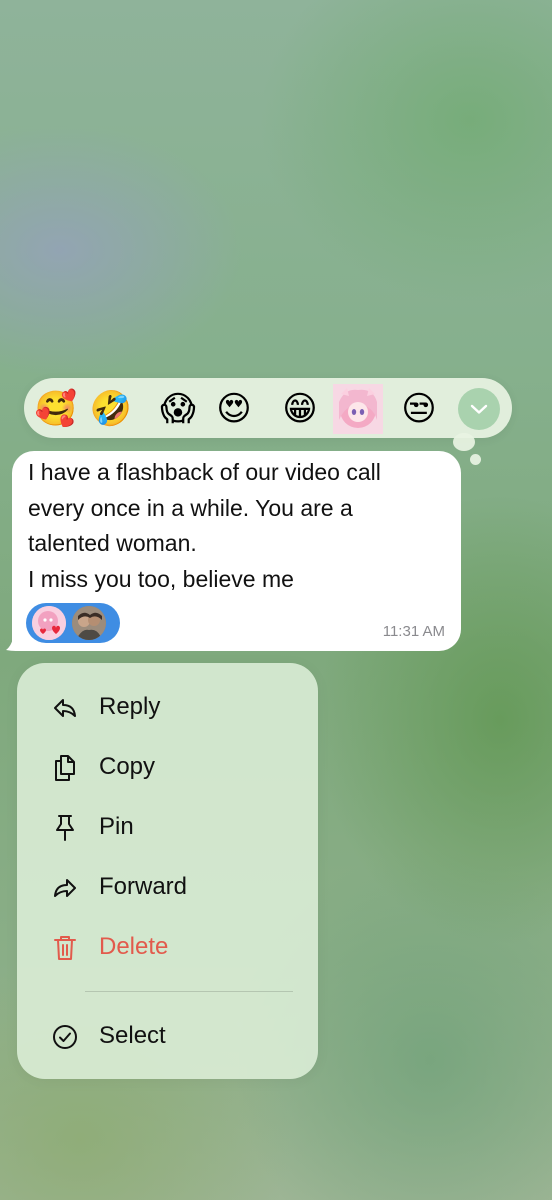 The height and width of the screenshot is (1200, 552). What do you see at coordinates (130, 706) in the screenshot?
I see `menu-item-label: Reply` at bounding box center [130, 706].